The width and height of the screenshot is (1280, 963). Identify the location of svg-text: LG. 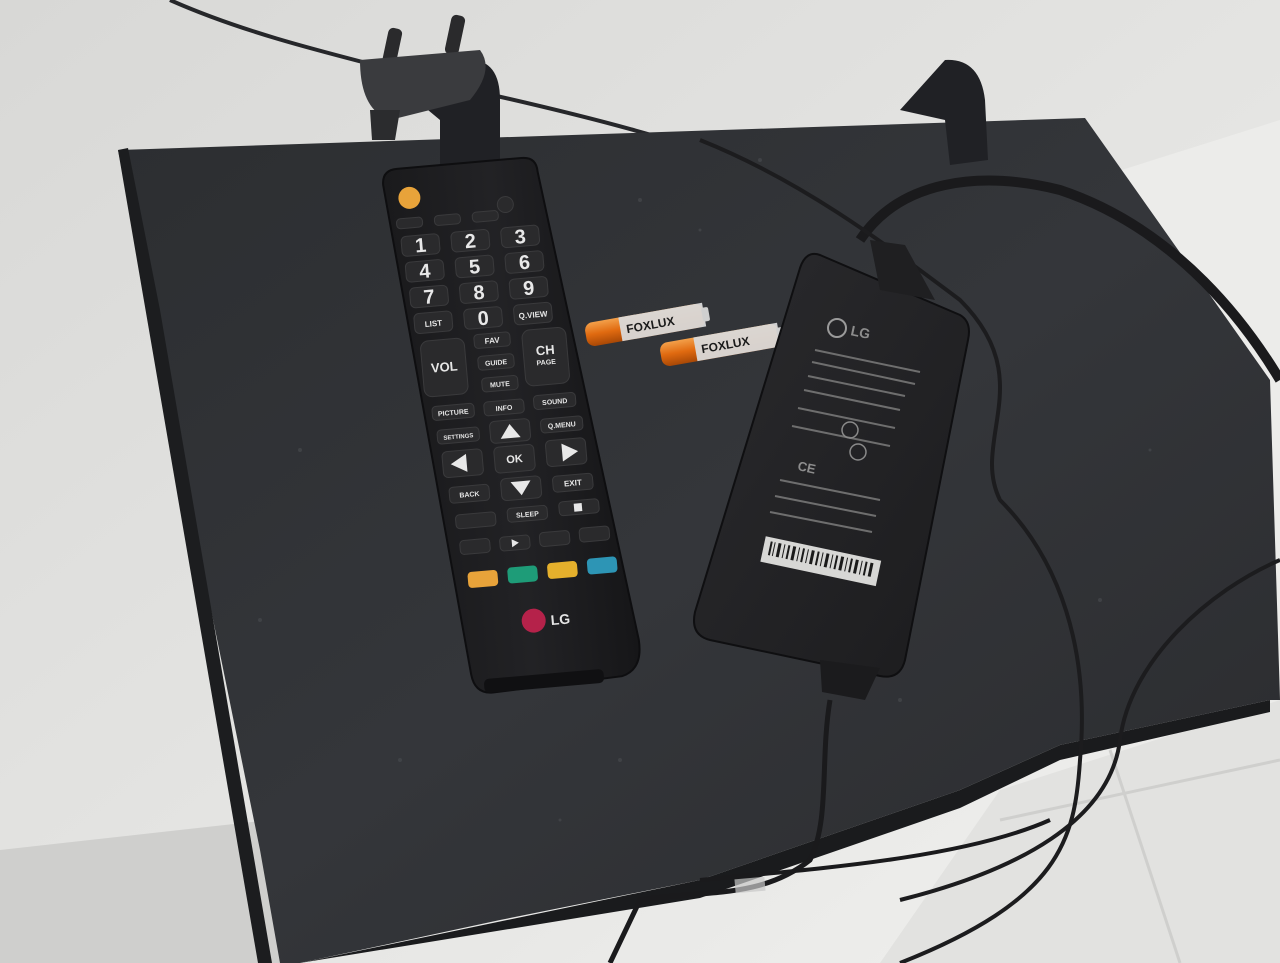
(560, 620).